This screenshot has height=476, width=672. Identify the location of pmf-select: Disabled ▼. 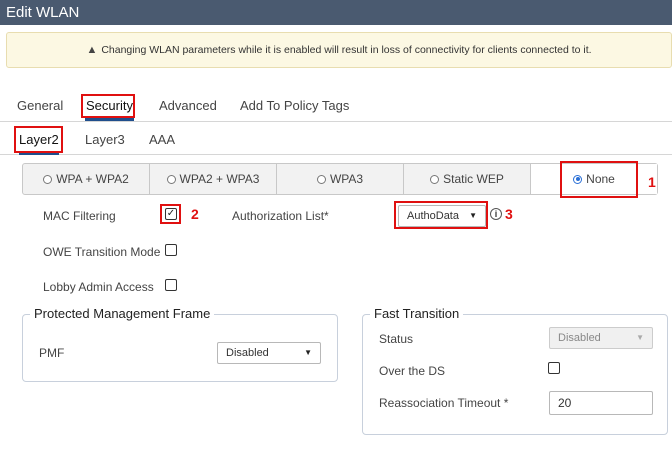
(269, 353).